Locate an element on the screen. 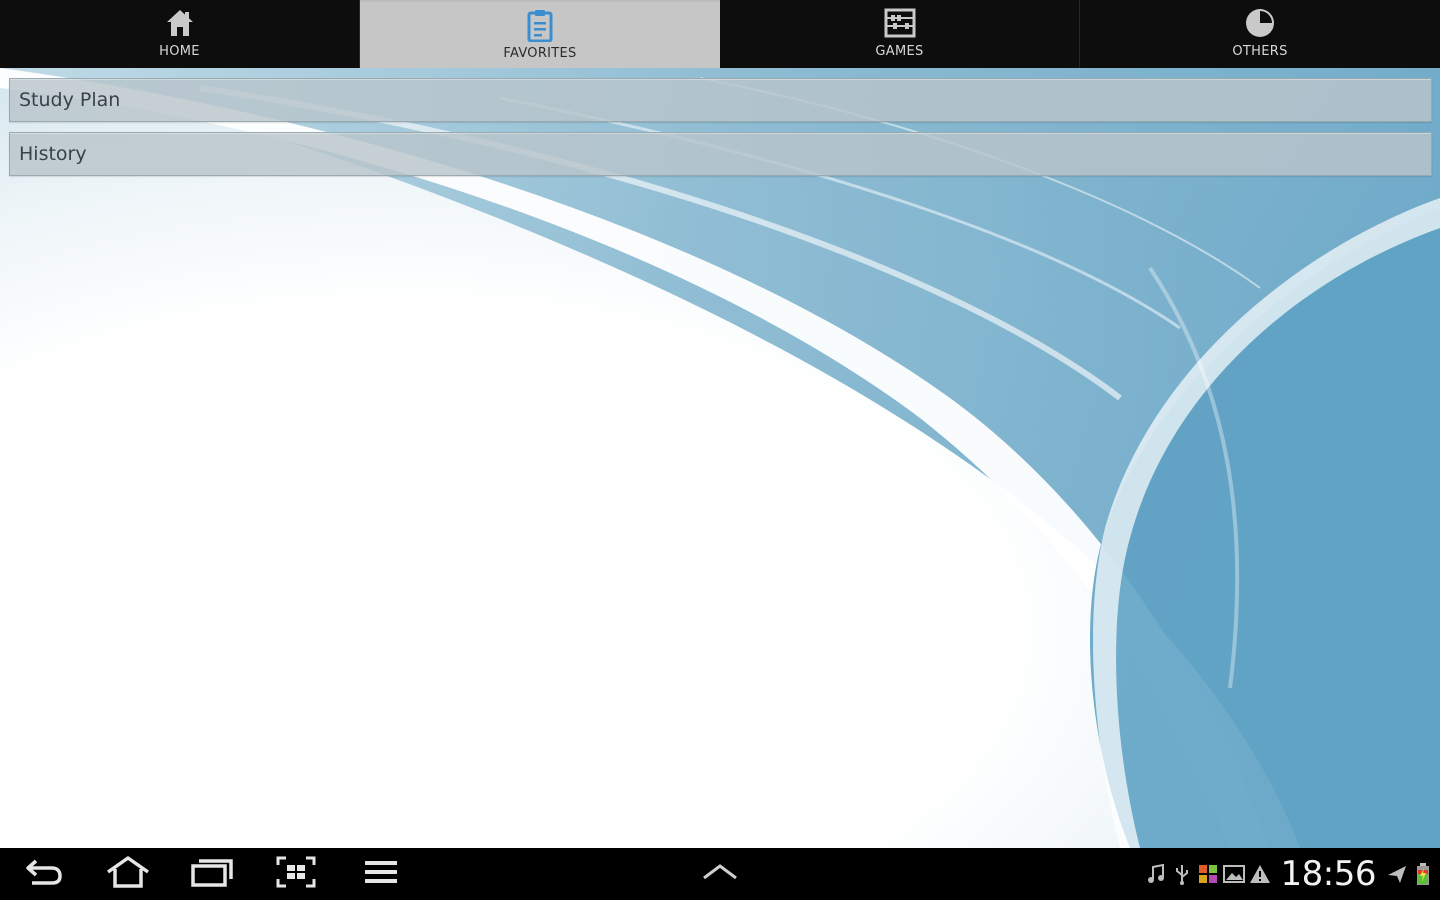 The height and width of the screenshot is (900, 1440). tab-home: HOME is located at coordinates (180, 34).